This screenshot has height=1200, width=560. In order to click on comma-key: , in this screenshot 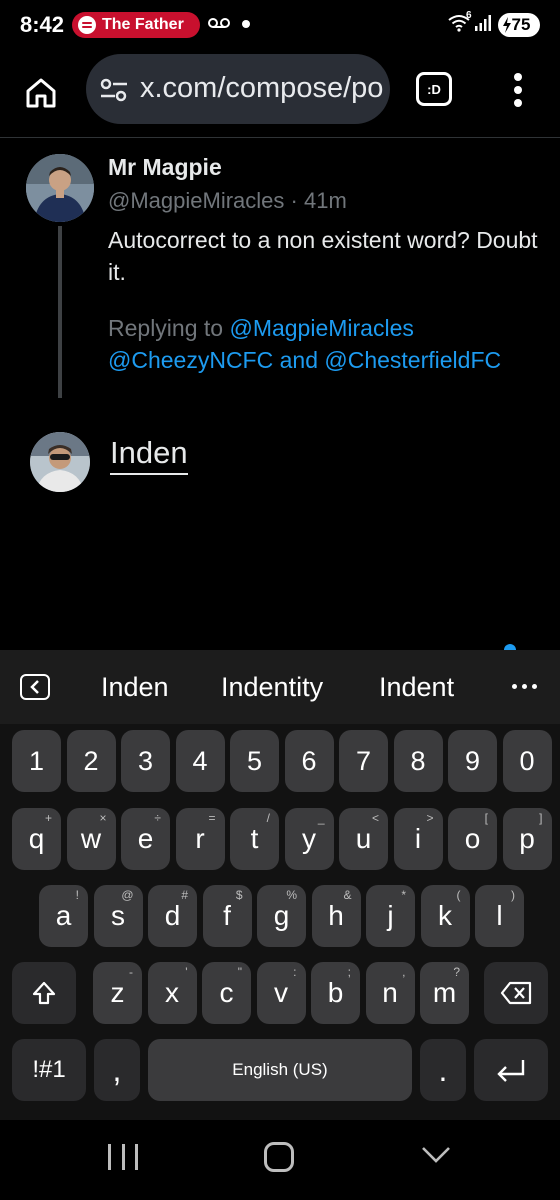, I will do `click(117, 1070)`.